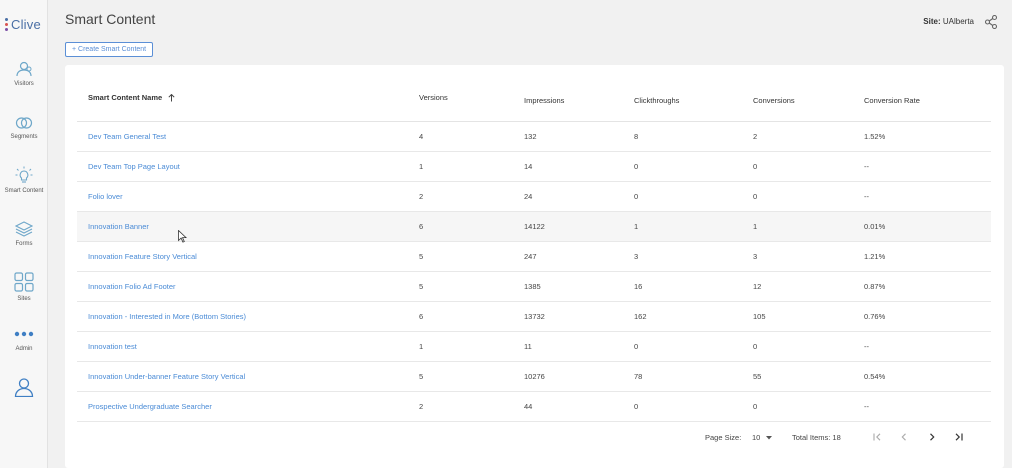 This screenshot has width=1012, height=468. I want to click on column-header-clickthroughs: Clickthroughs, so click(656, 100).